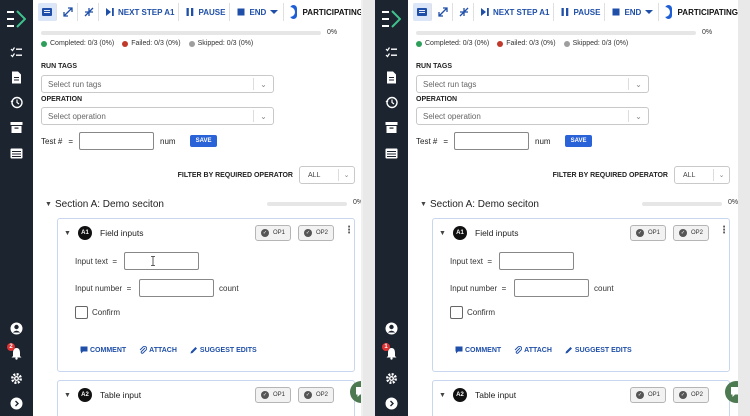  What do you see at coordinates (193, 350) in the screenshot?
I see `pencil-icon` at bounding box center [193, 350].